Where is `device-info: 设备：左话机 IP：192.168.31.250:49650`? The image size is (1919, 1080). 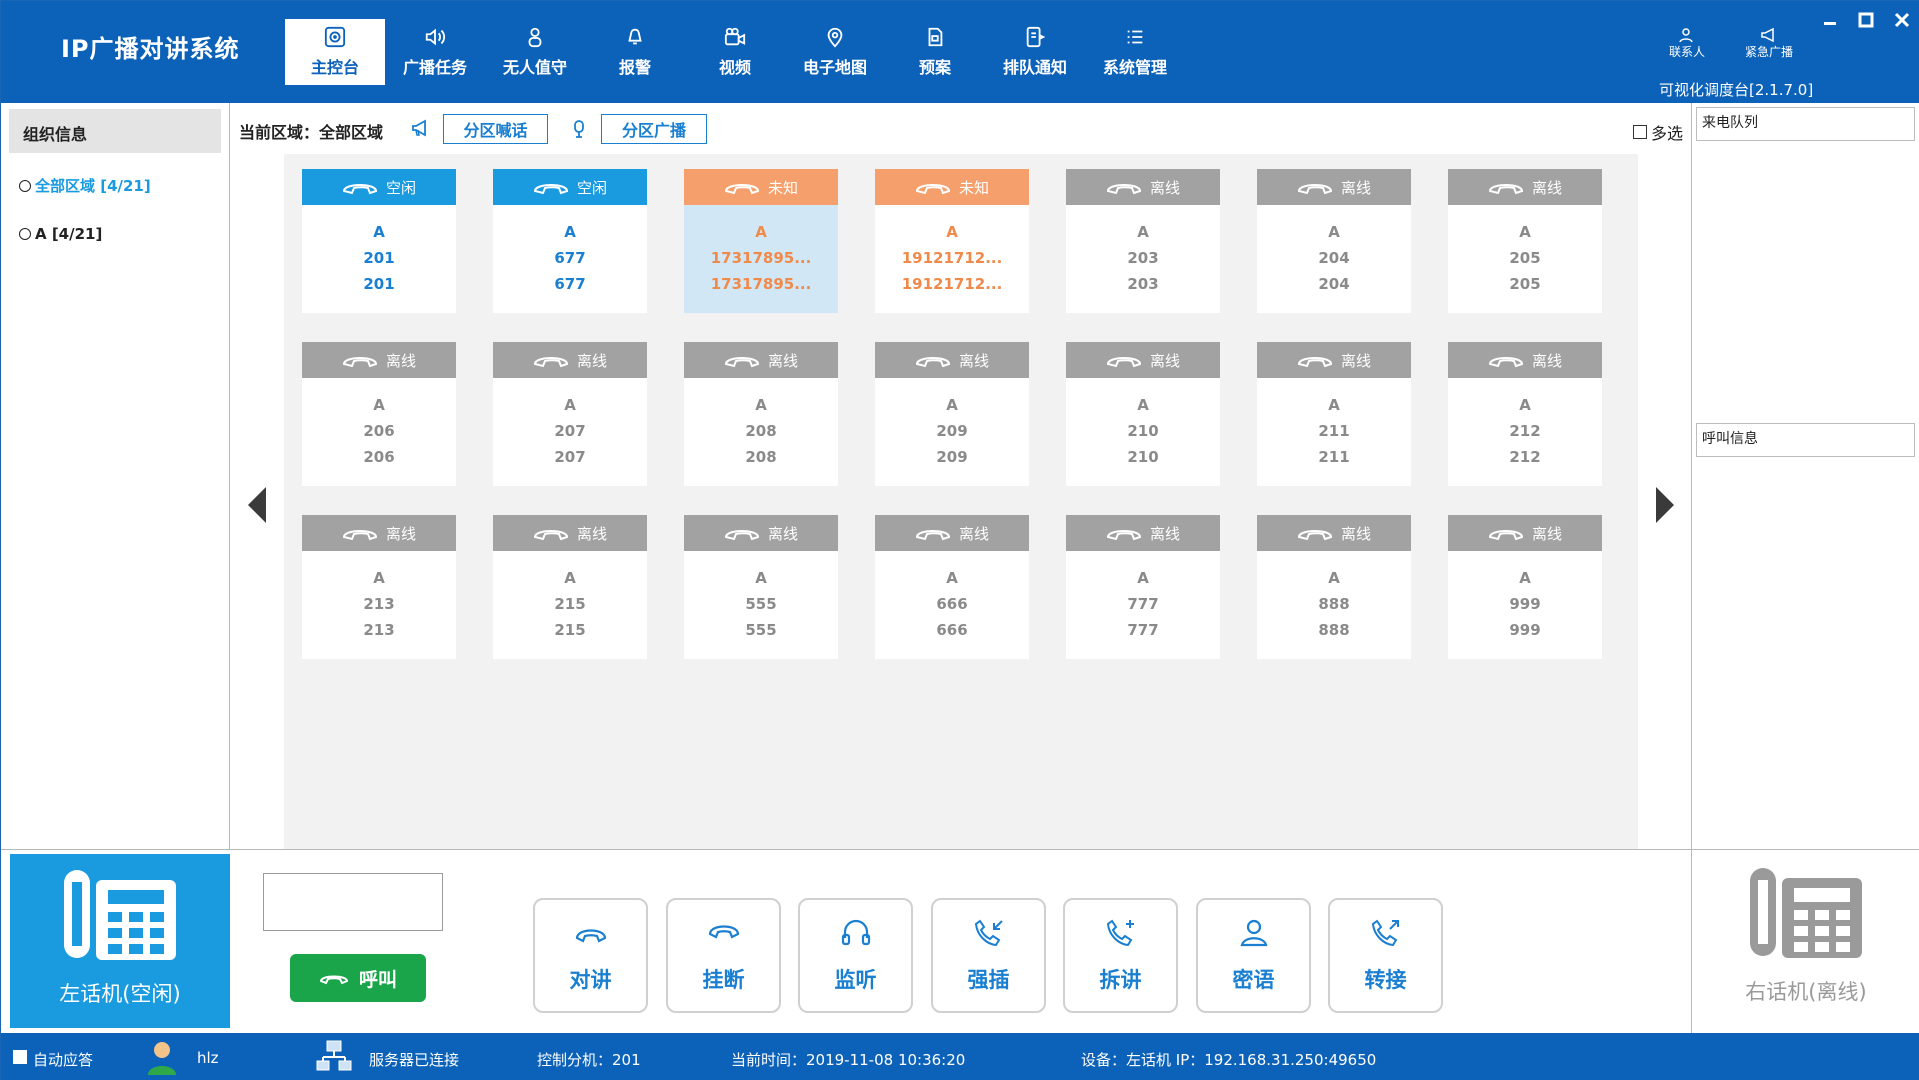 device-info: 设备：左话机 IP：192.168.31.250:49650 is located at coordinates (1229, 1060).